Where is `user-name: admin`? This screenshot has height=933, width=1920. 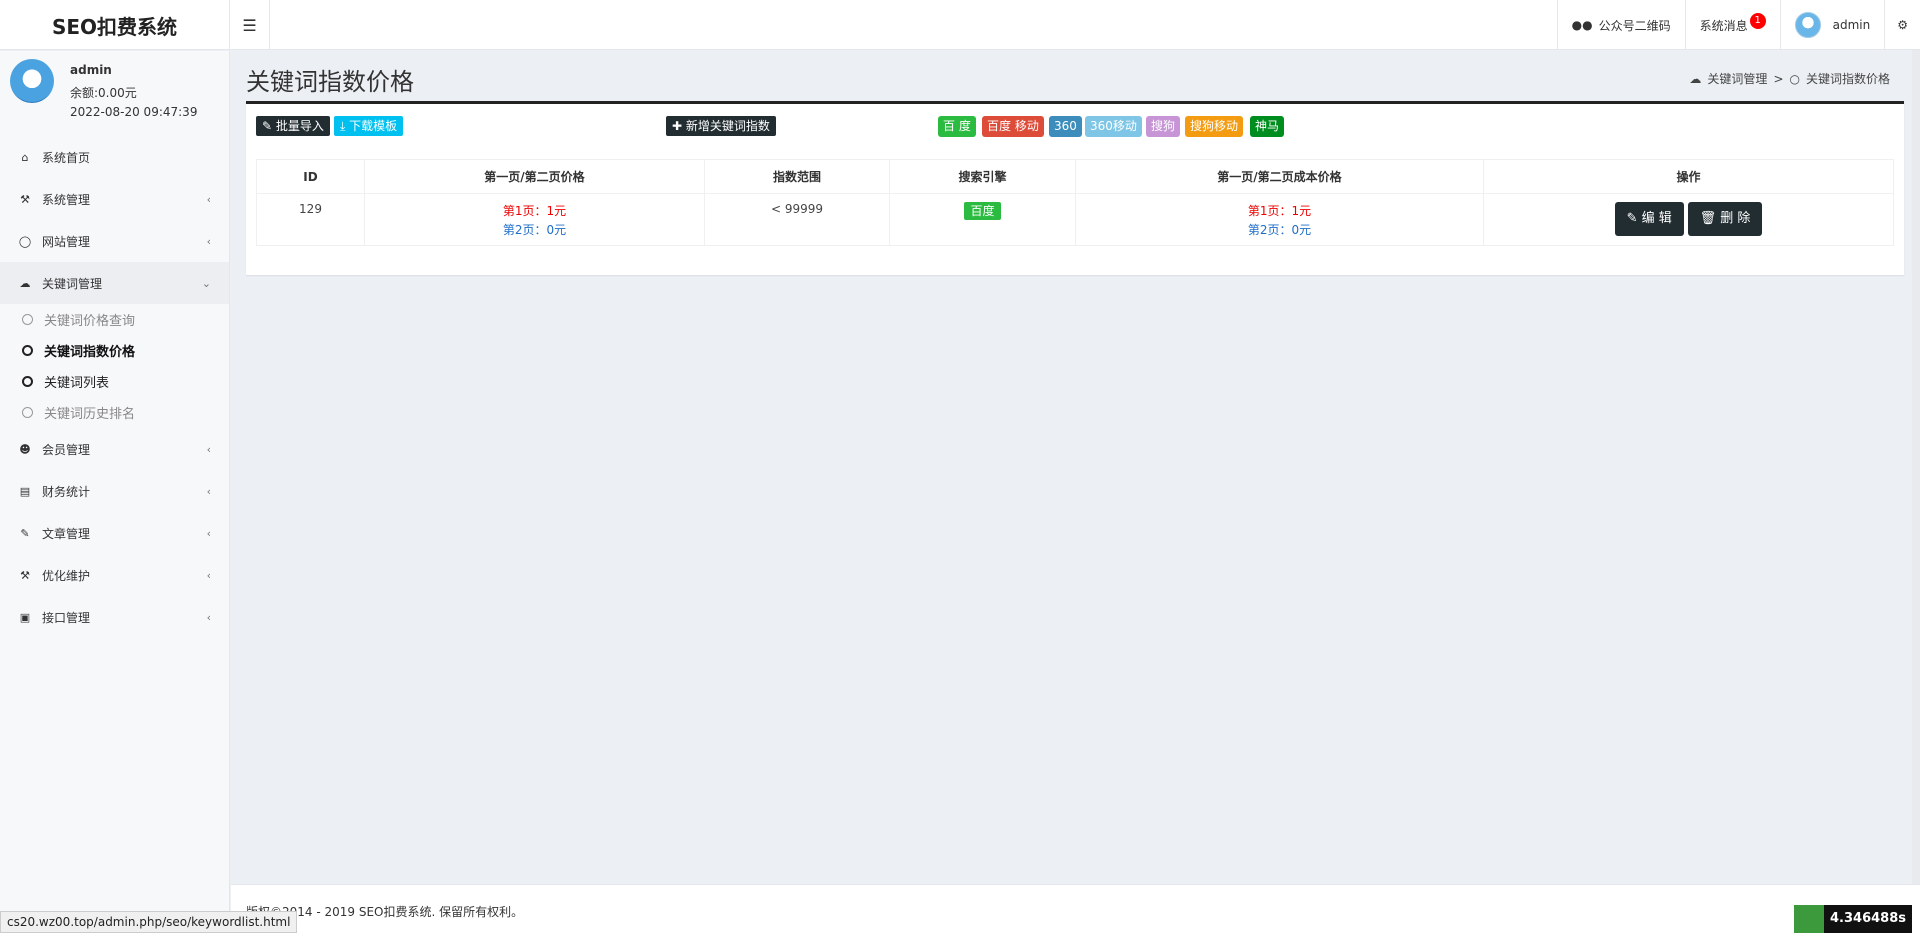 user-name: admin is located at coordinates (91, 70).